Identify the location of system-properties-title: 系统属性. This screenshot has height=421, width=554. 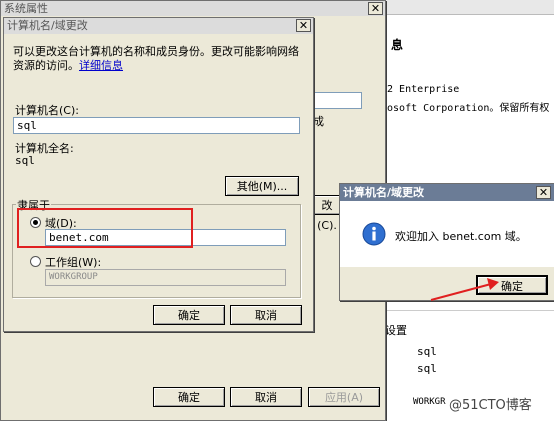
(26, 8).